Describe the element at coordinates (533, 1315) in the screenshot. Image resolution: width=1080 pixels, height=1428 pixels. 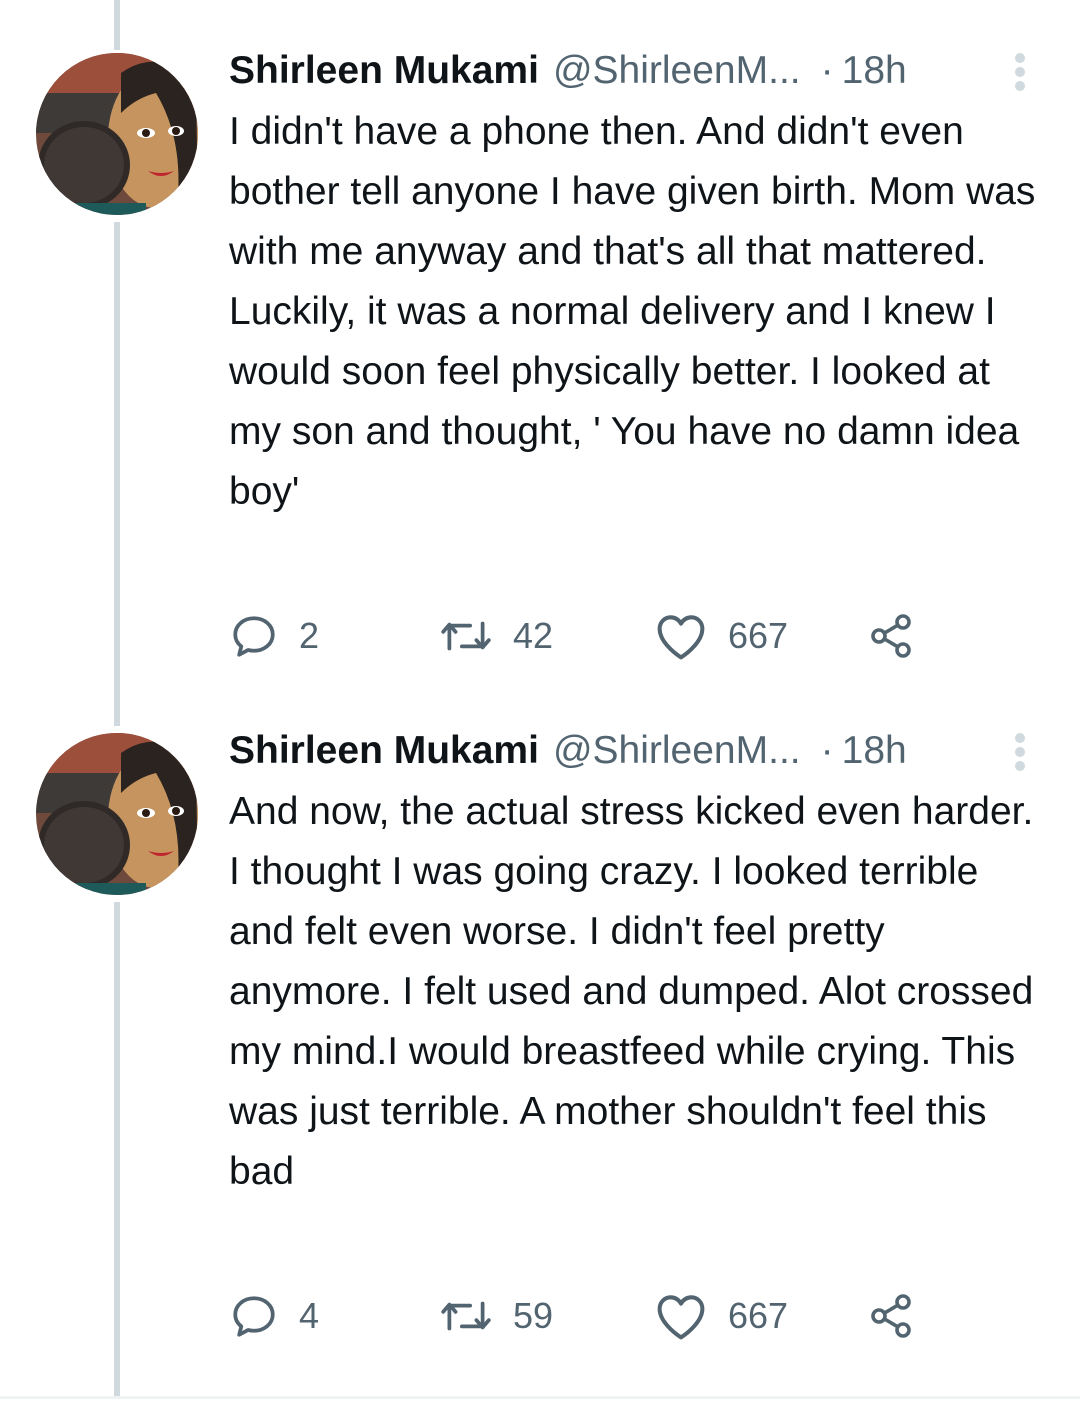
I see `retweet-count: 59` at that location.